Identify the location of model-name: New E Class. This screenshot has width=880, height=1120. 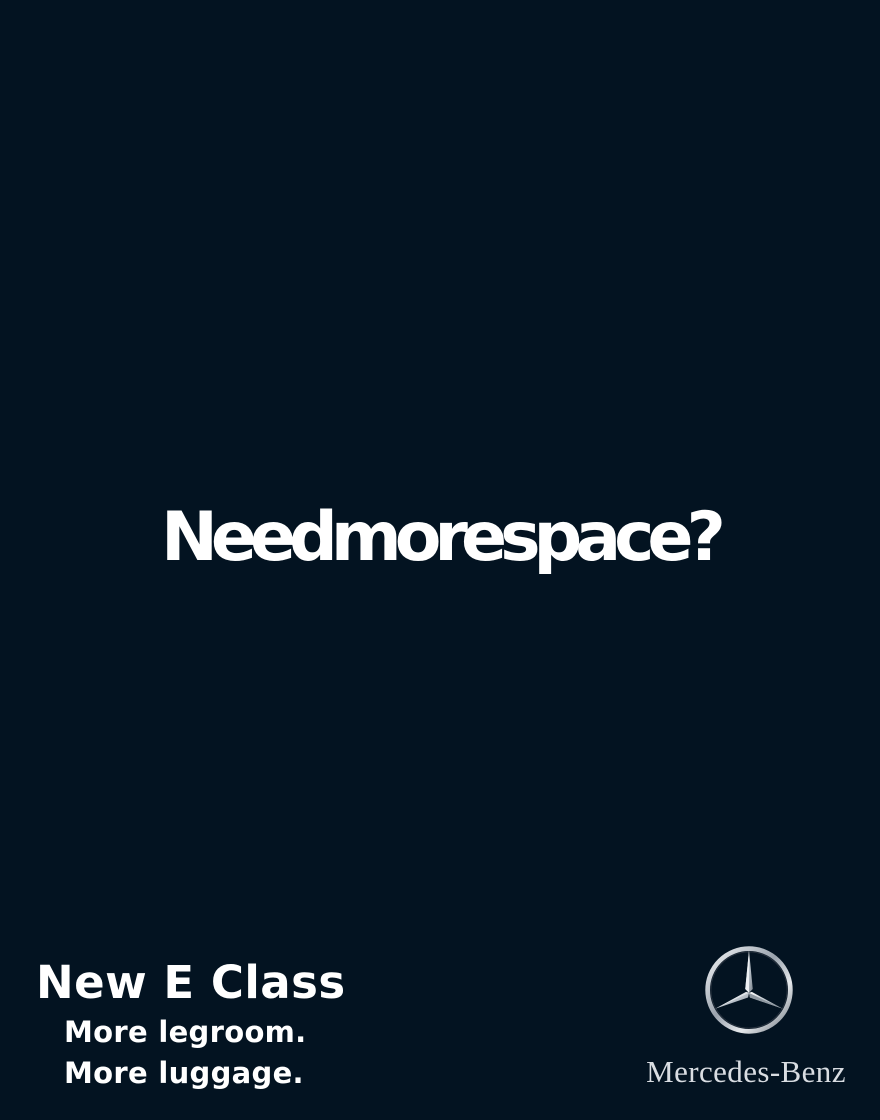
(191, 982).